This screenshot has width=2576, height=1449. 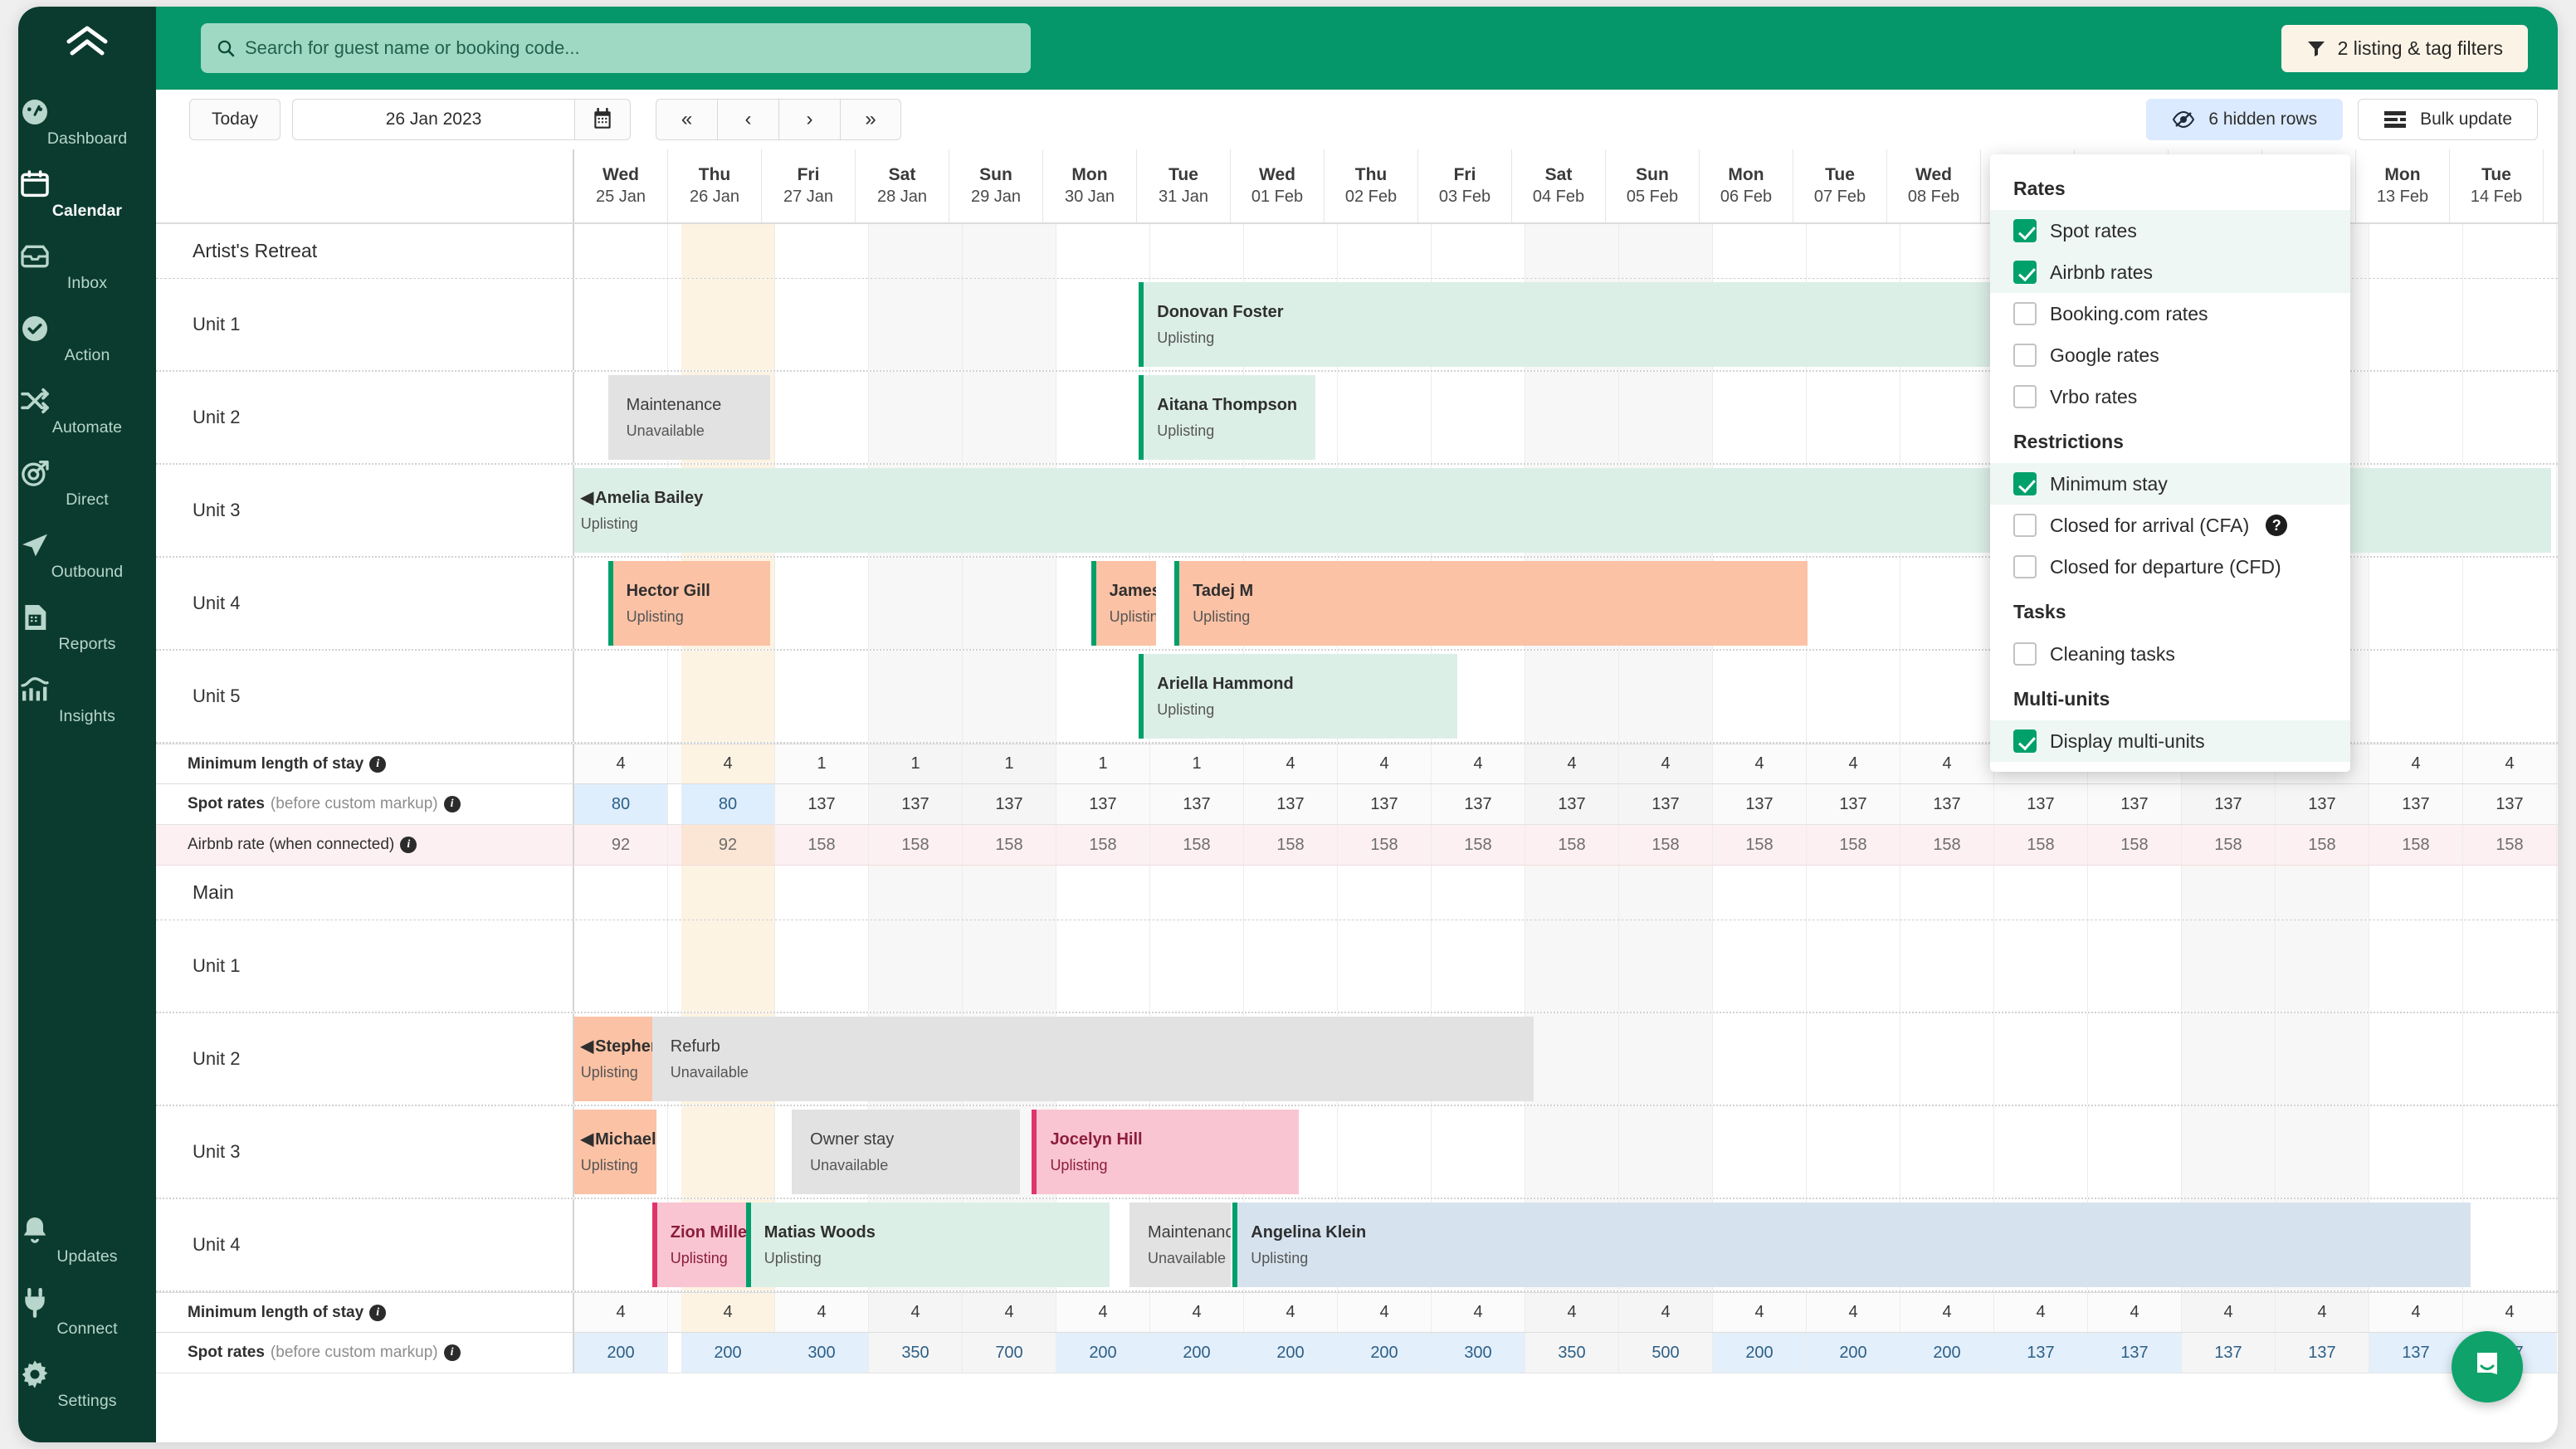 What do you see at coordinates (434, 120) in the screenshot?
I see `date-input: 26 Jan 2023` at bounding box center [434, 120].